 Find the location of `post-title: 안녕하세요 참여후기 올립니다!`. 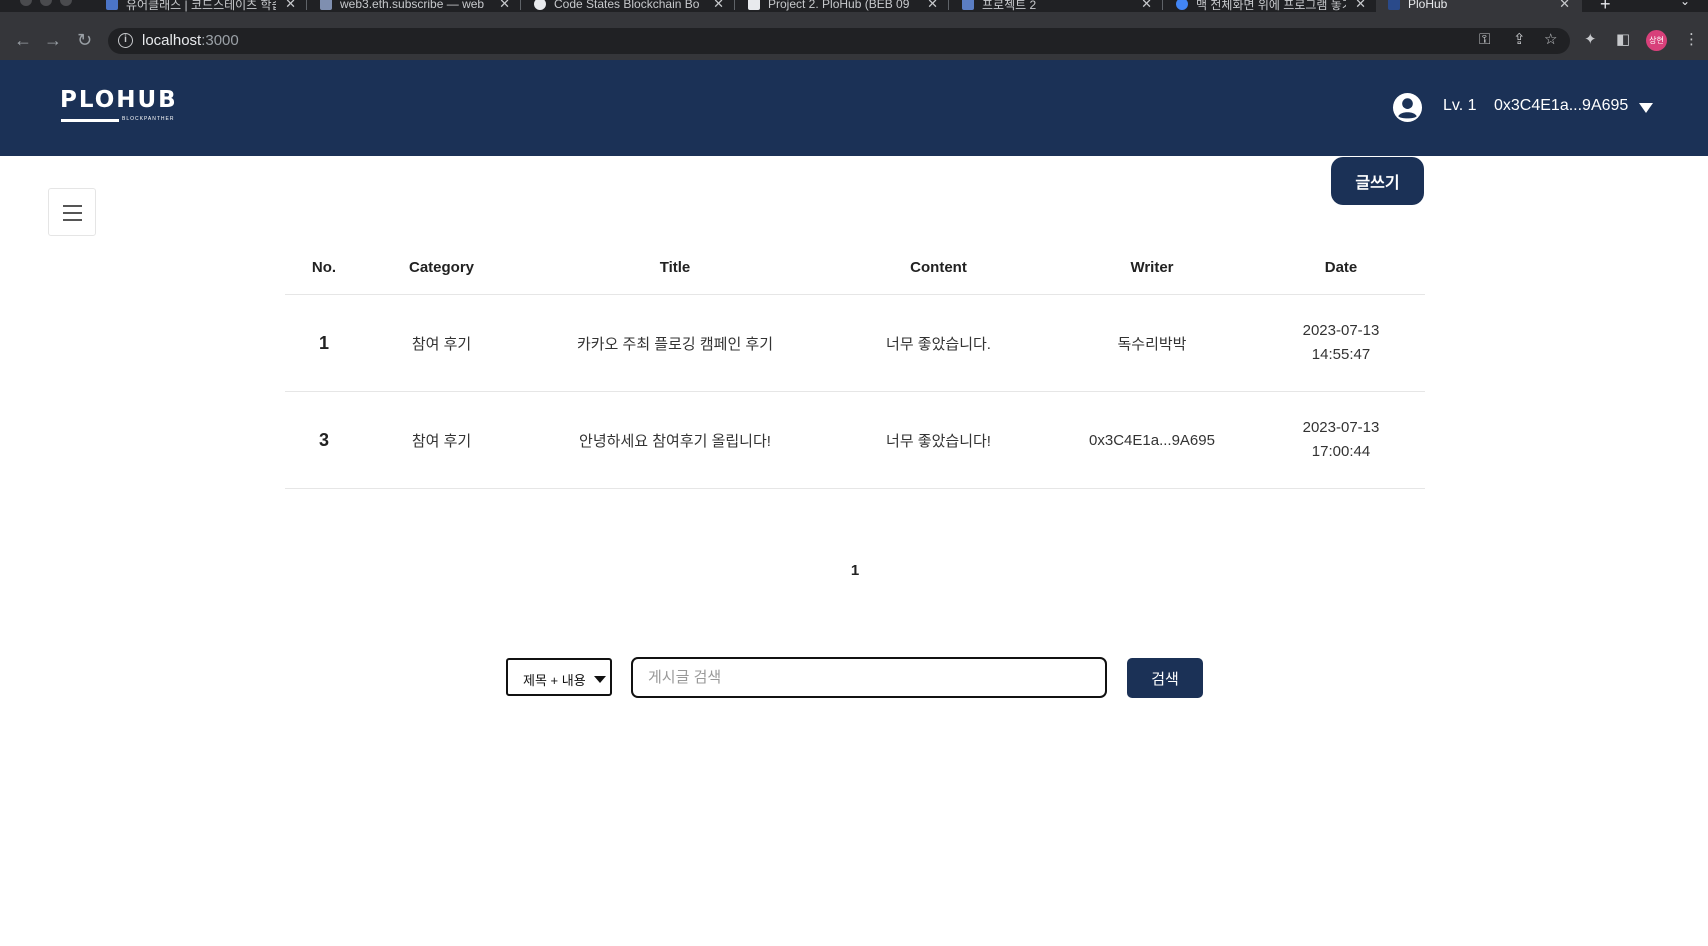

post-title: 안녕하세요 참여후기 올립니다! is located at coordinates (675, 440).